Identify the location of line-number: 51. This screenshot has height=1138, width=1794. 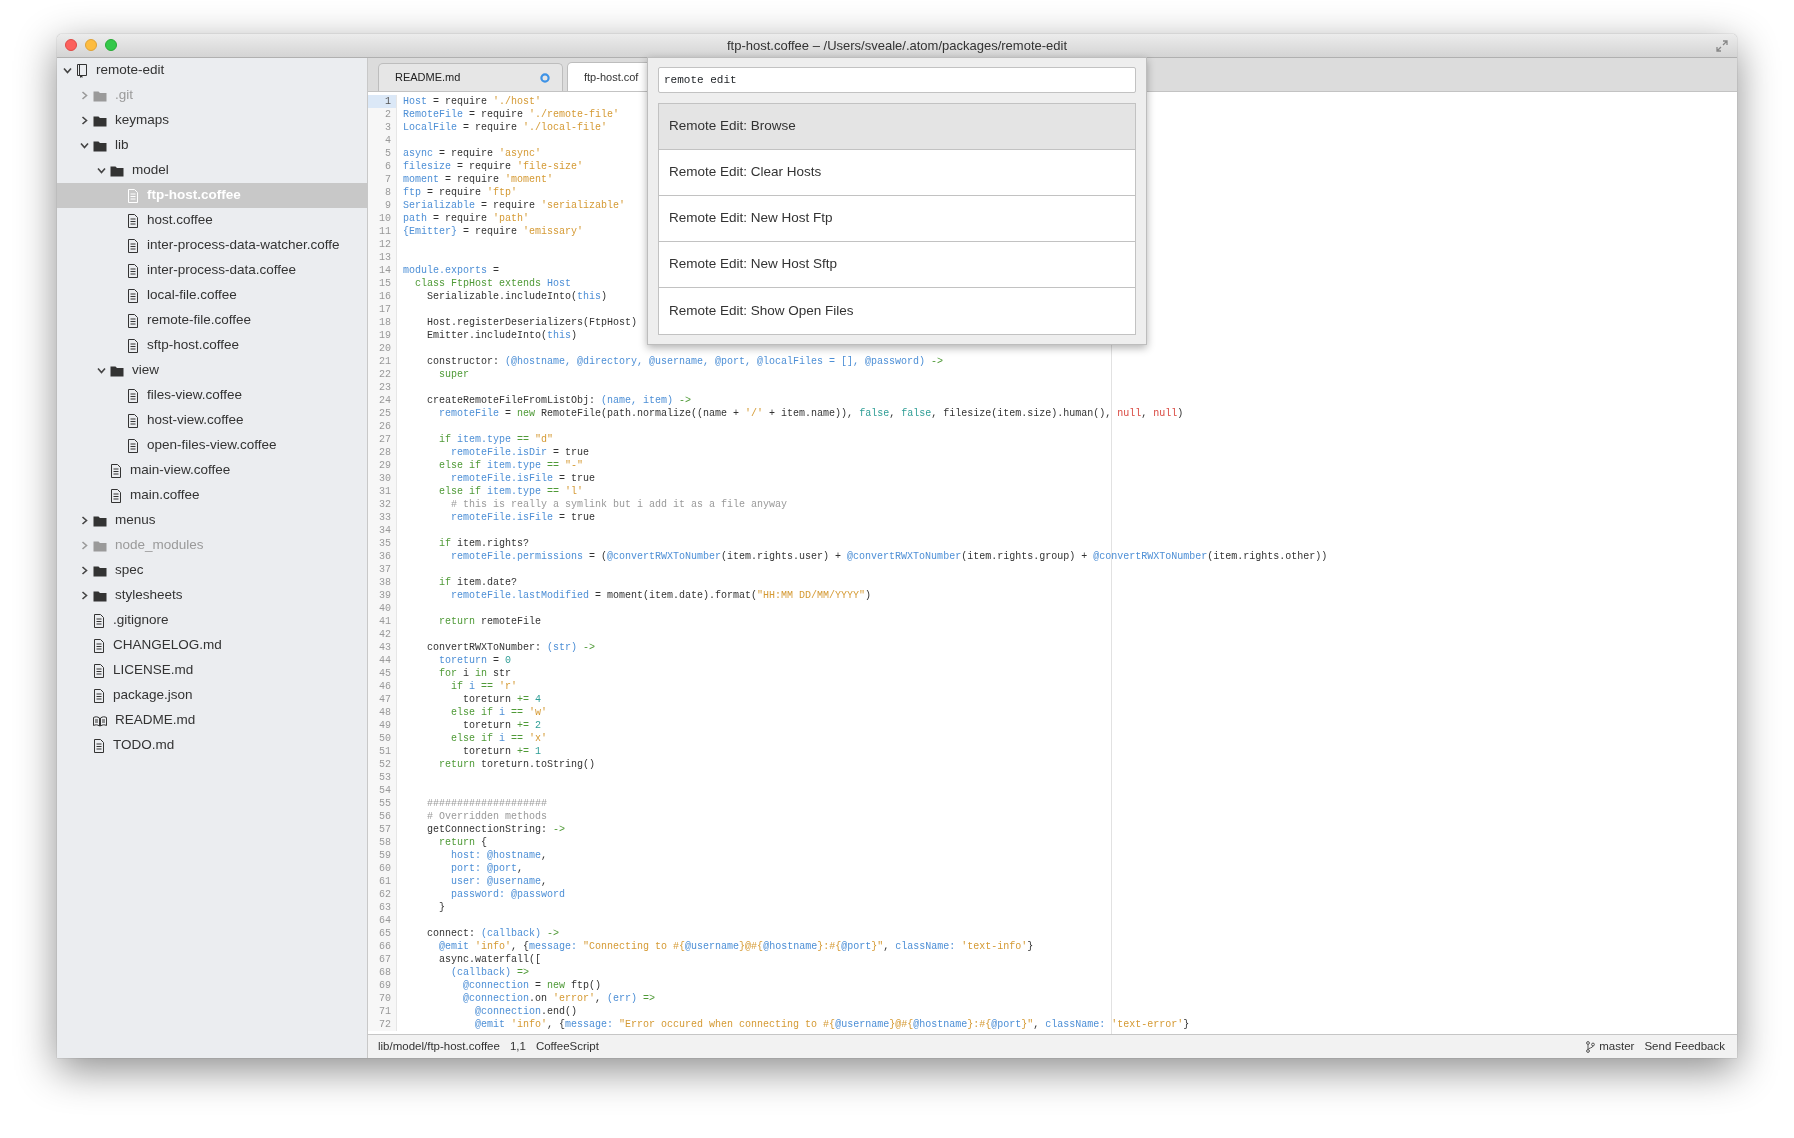
(382, 751).